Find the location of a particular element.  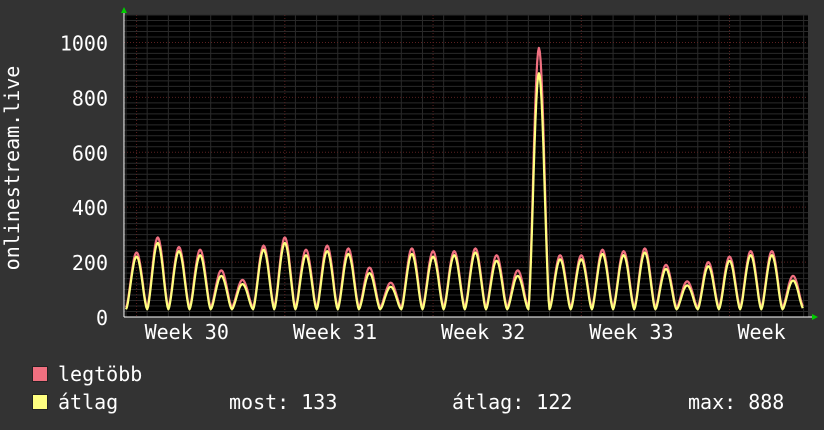

y-tick-label: 1000 is located at coordinates (84, 43).